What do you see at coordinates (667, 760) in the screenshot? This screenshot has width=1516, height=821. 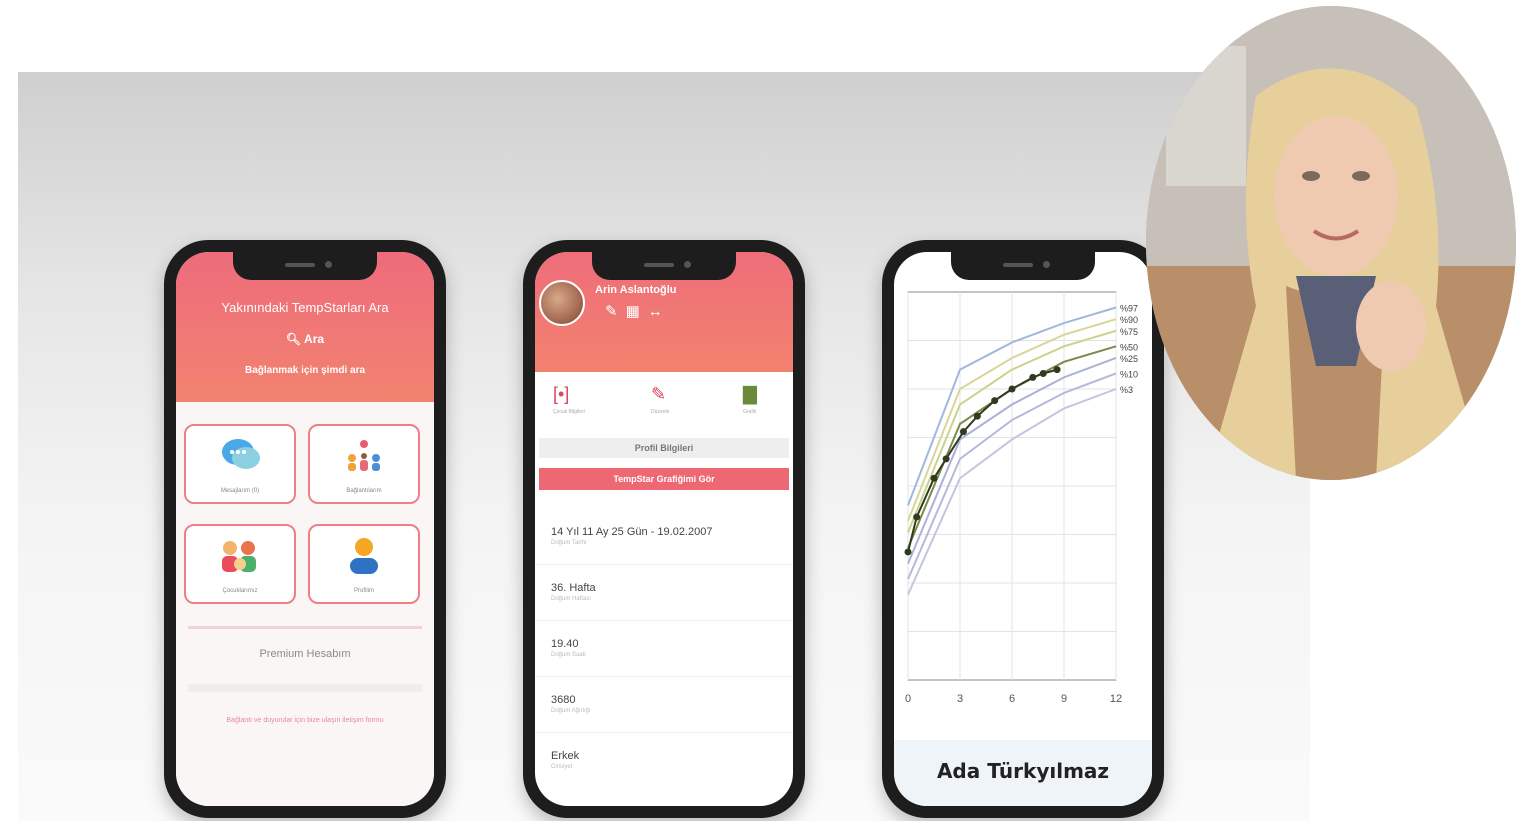 I see `gender-row: Erkek Cinsiyet` at bounding box center [667, 760].